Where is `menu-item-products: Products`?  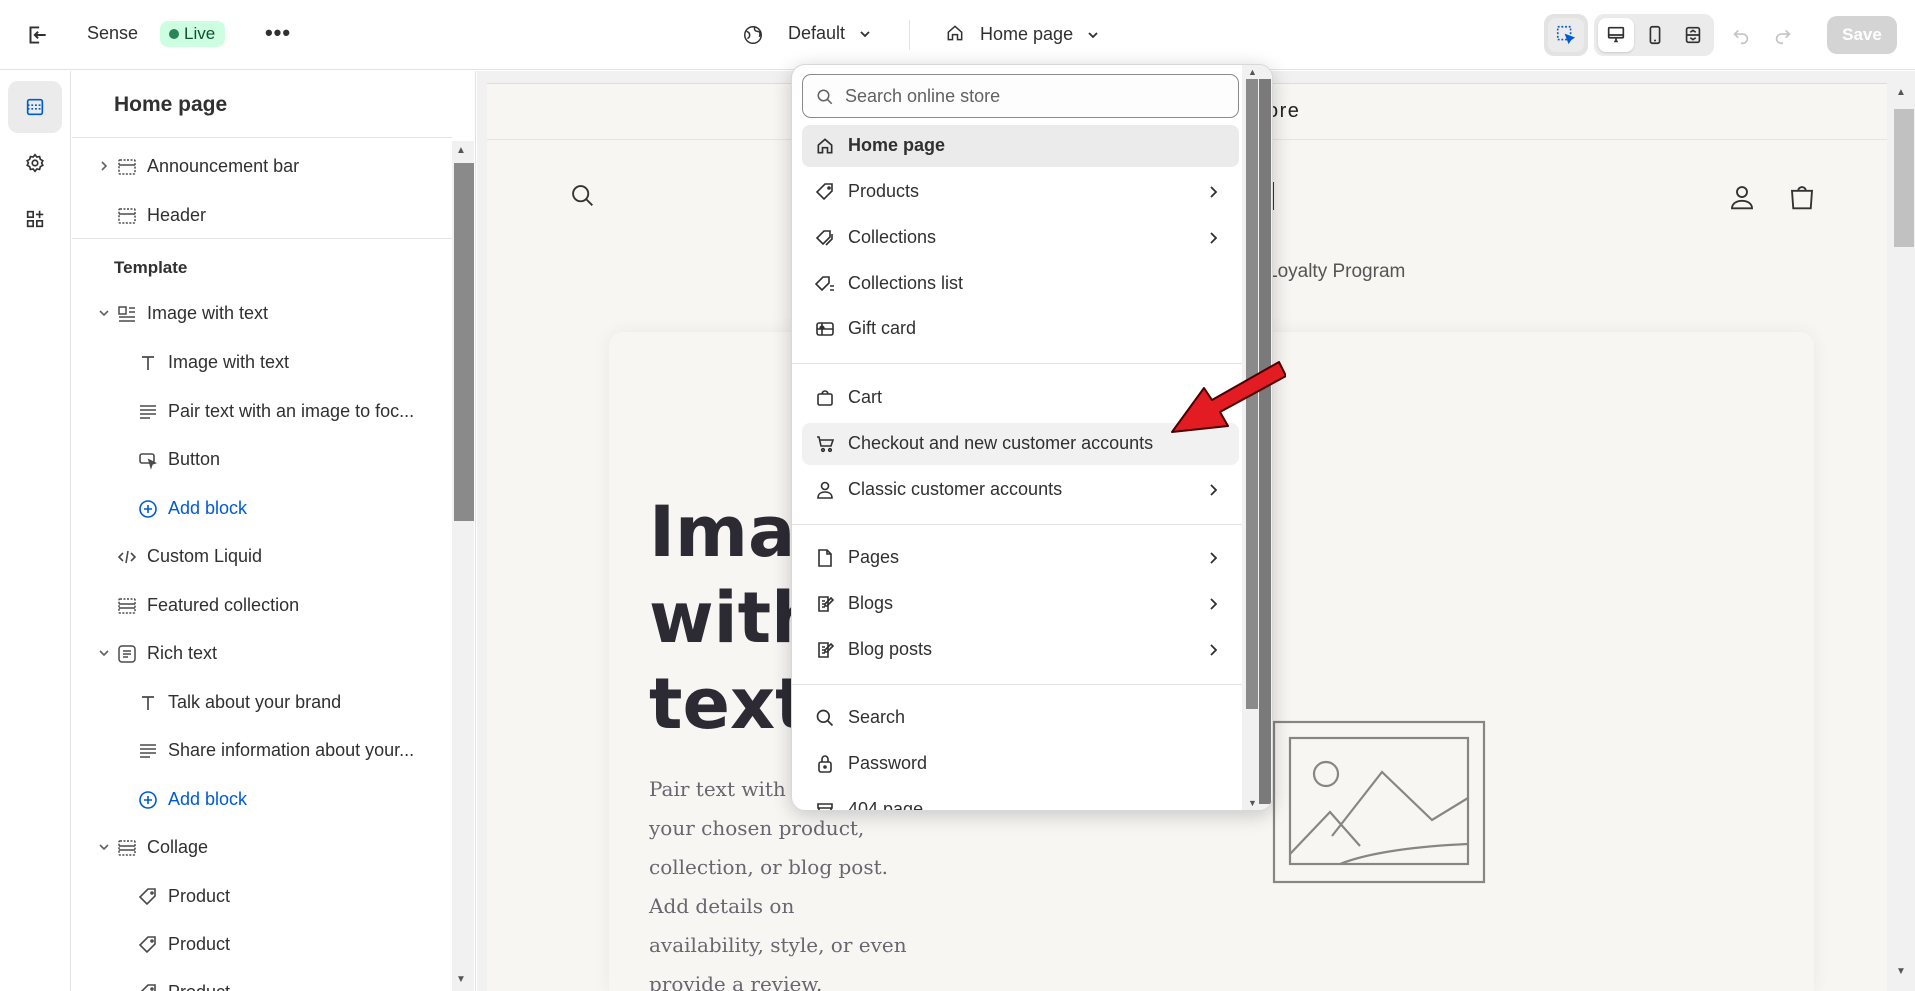 menu-item-products: Products is located at coordinates (1020, 192).